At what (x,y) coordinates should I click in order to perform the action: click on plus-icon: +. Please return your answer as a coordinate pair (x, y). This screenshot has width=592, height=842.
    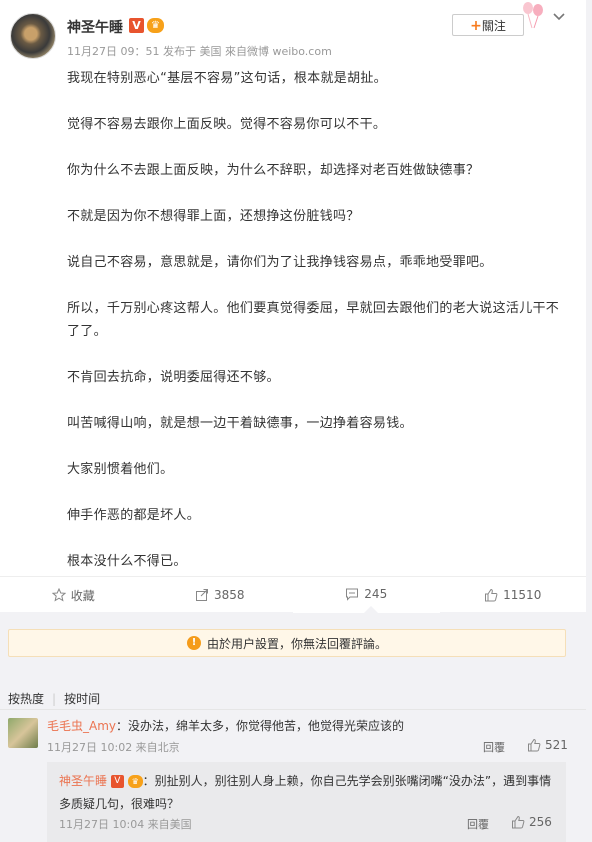
    Looking at the image, I should click on (476, 26).